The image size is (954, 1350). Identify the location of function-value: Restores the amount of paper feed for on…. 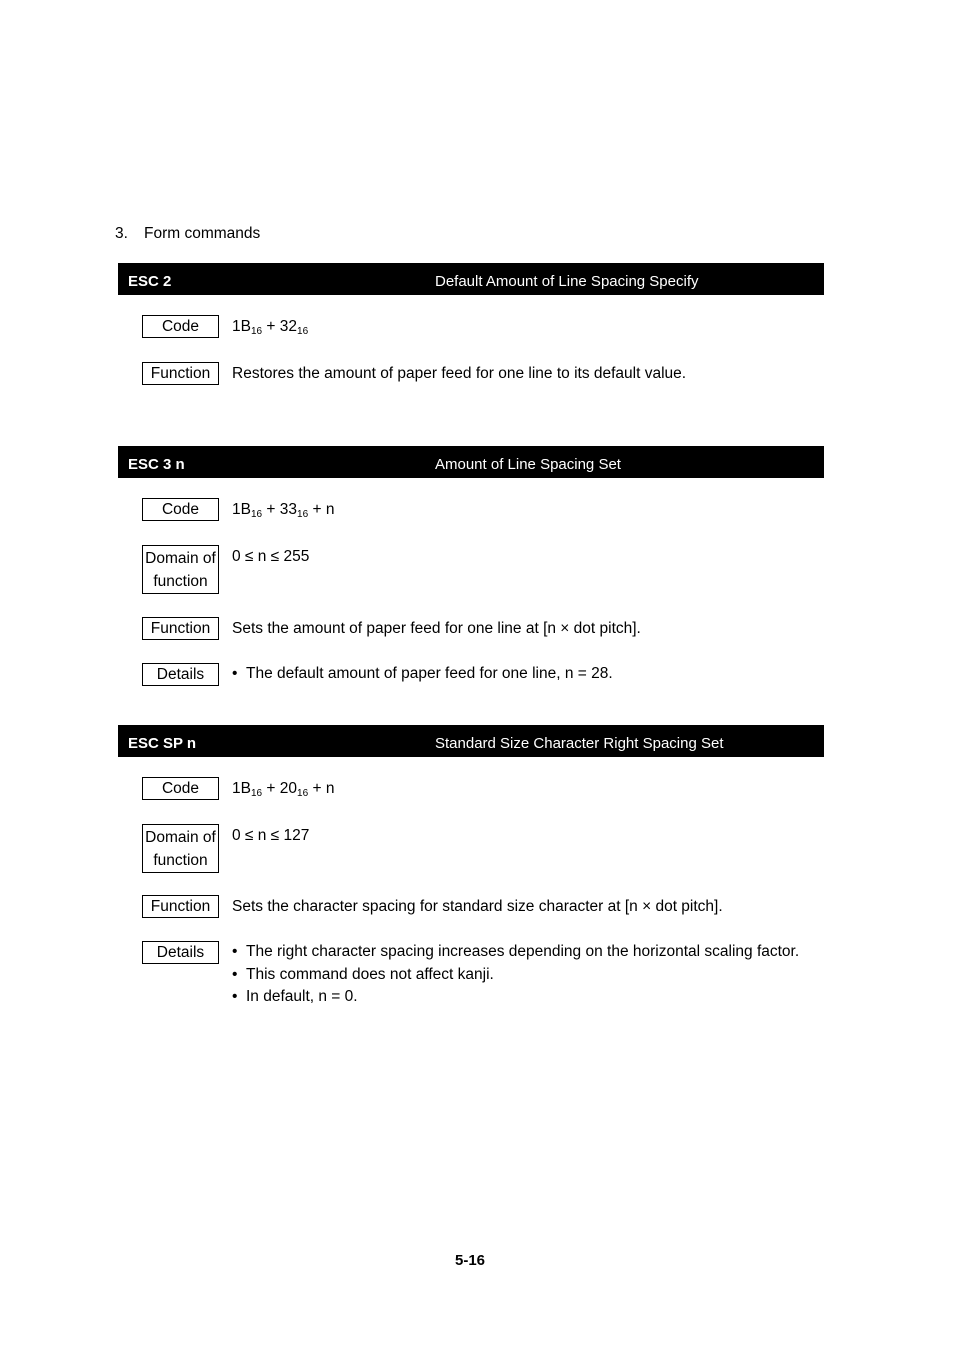
(459, 373).